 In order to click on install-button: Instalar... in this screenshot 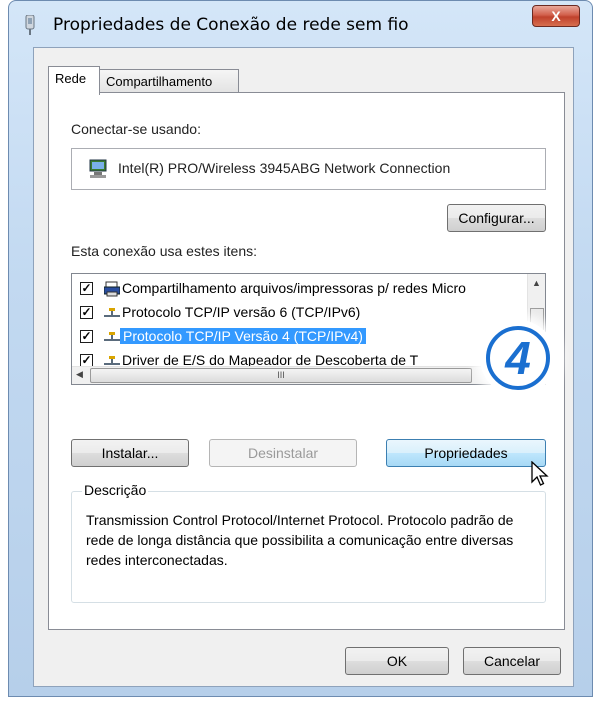, I will do `click(130, 453)`.